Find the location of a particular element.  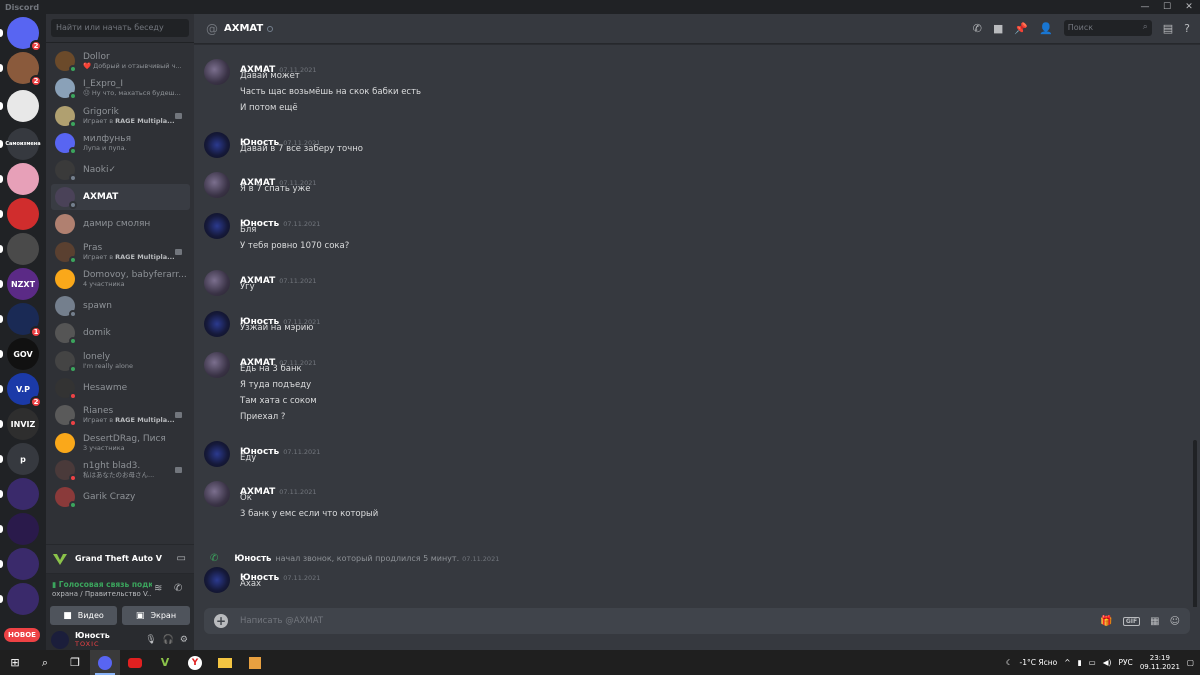

server-icon: V.P 2 is located at coordinates (24, 390).